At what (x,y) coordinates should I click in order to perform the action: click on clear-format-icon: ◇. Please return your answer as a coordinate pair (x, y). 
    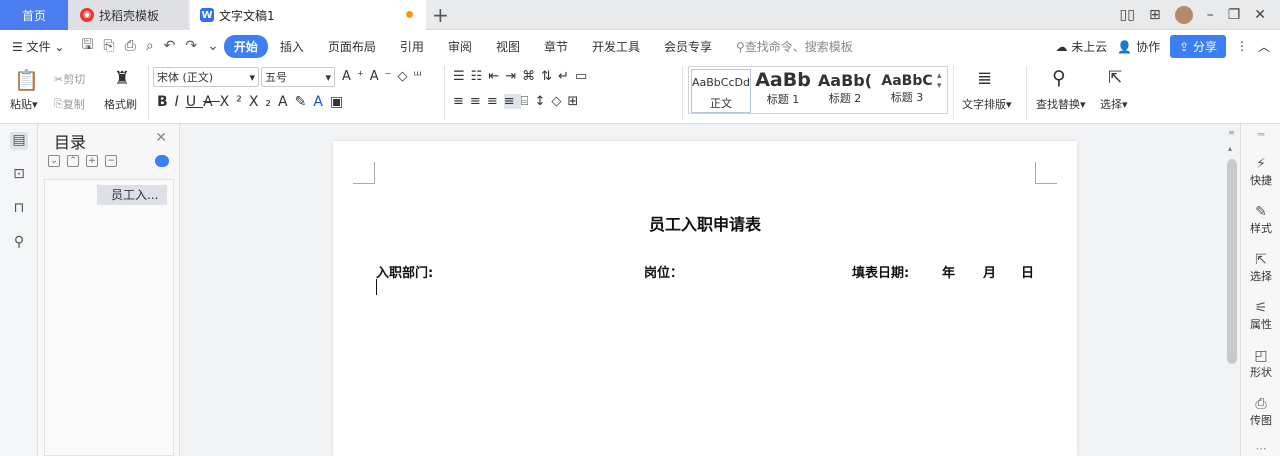
    Looking at the image, I should click on (406, 76).